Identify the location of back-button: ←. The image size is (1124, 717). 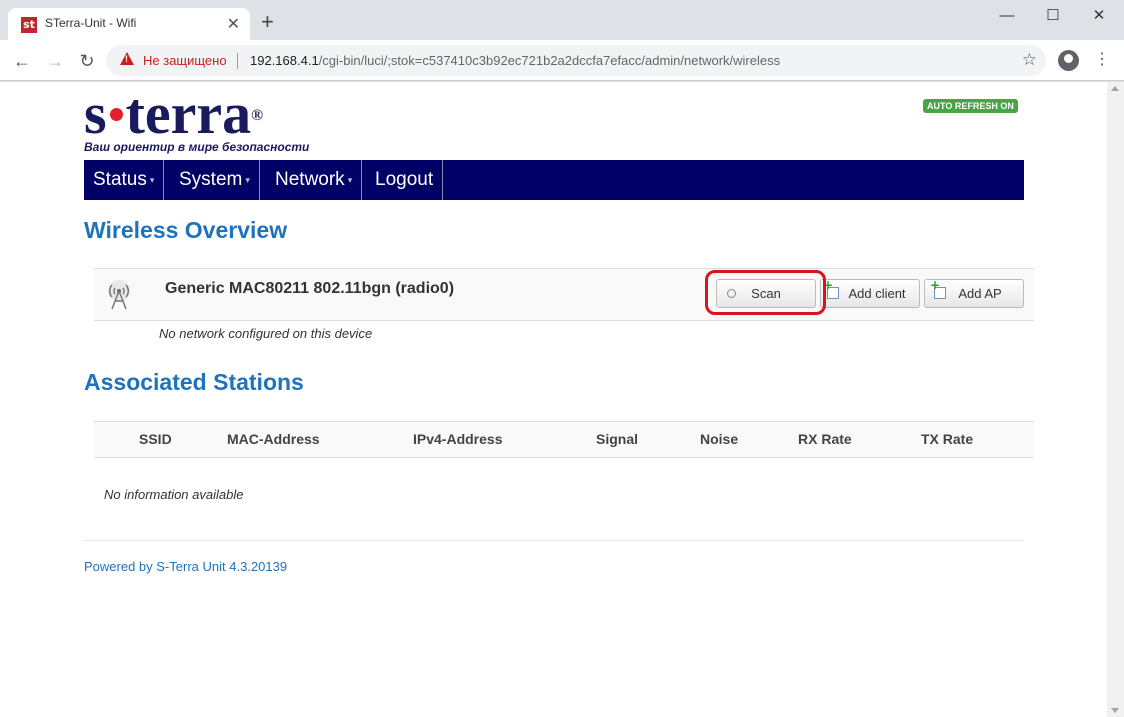
(22, 61).